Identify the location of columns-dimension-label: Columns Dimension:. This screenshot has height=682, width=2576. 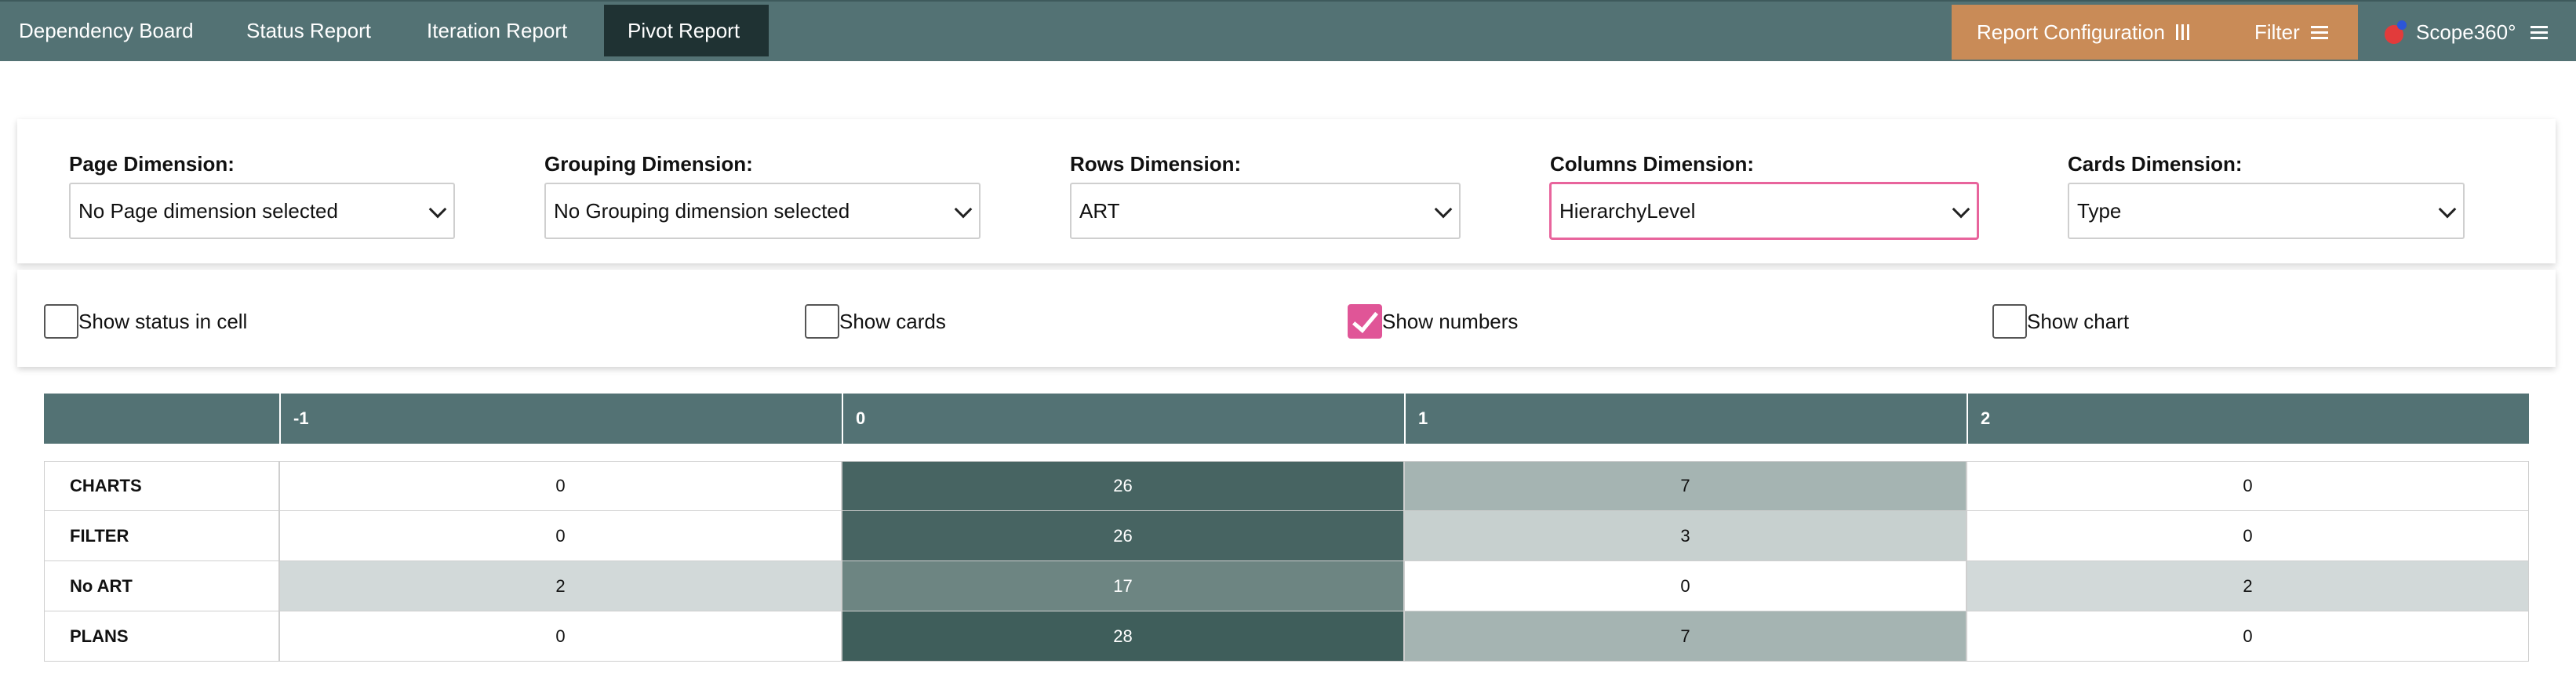
(1652, 164).